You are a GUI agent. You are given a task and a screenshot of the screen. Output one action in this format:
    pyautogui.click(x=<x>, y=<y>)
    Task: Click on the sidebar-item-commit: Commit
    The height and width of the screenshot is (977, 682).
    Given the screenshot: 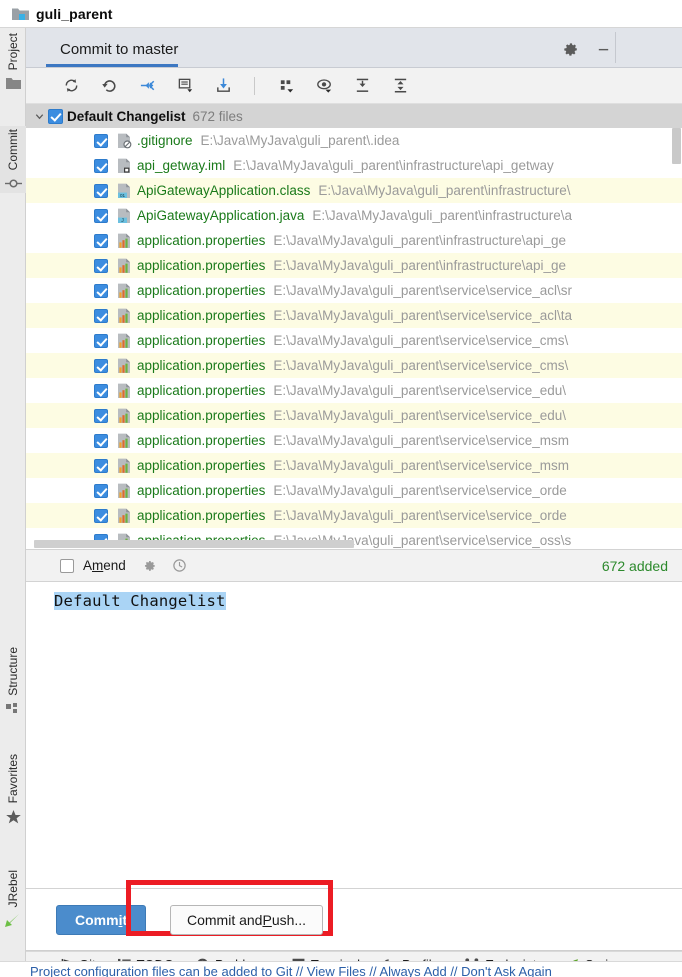 What is the action you would take?
    pyautogui.click(x=13, y=160)
    